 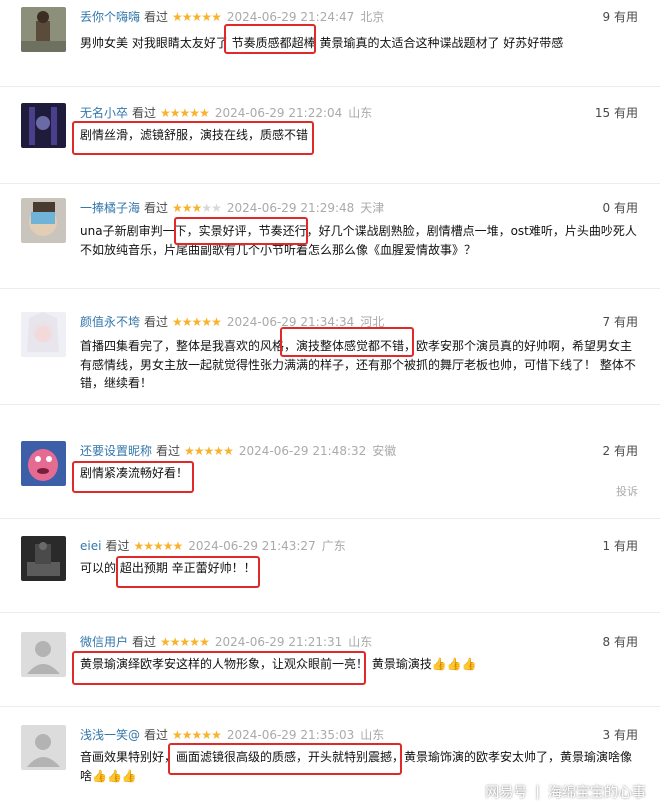 I want to click on watermark: 网易号 | 海绵宝宝的心事, so click(x=565, y=792).